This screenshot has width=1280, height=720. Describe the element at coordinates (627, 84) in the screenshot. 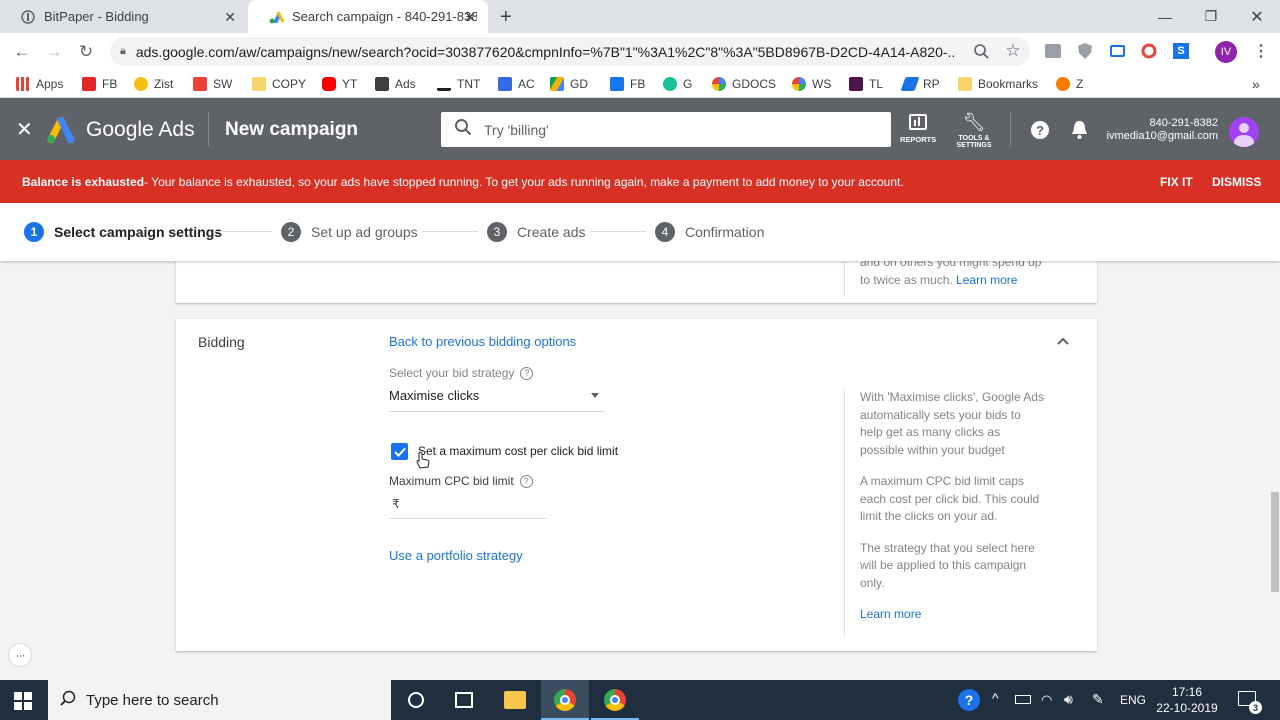

I see `bookmark-fb-2: FB` at that location.